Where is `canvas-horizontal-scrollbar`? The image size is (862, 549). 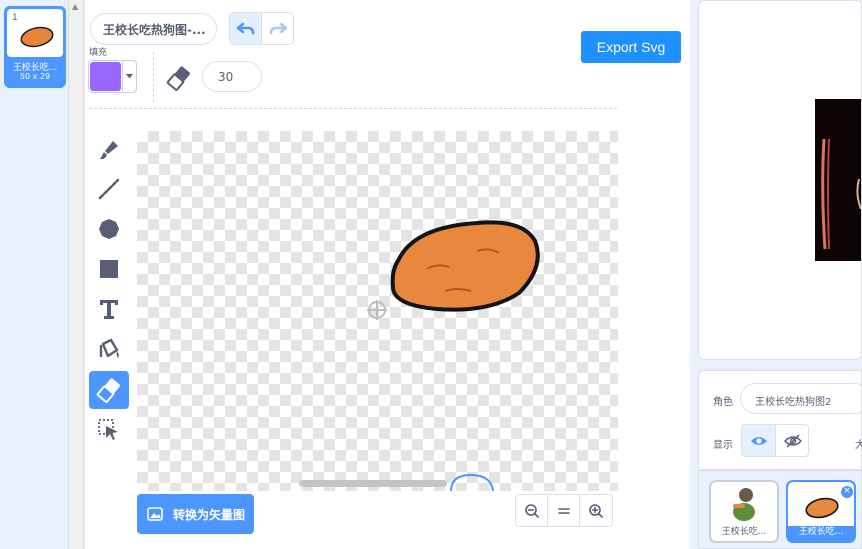
canvas-horizontal-scrollbar is located at coordinates (373, 483).